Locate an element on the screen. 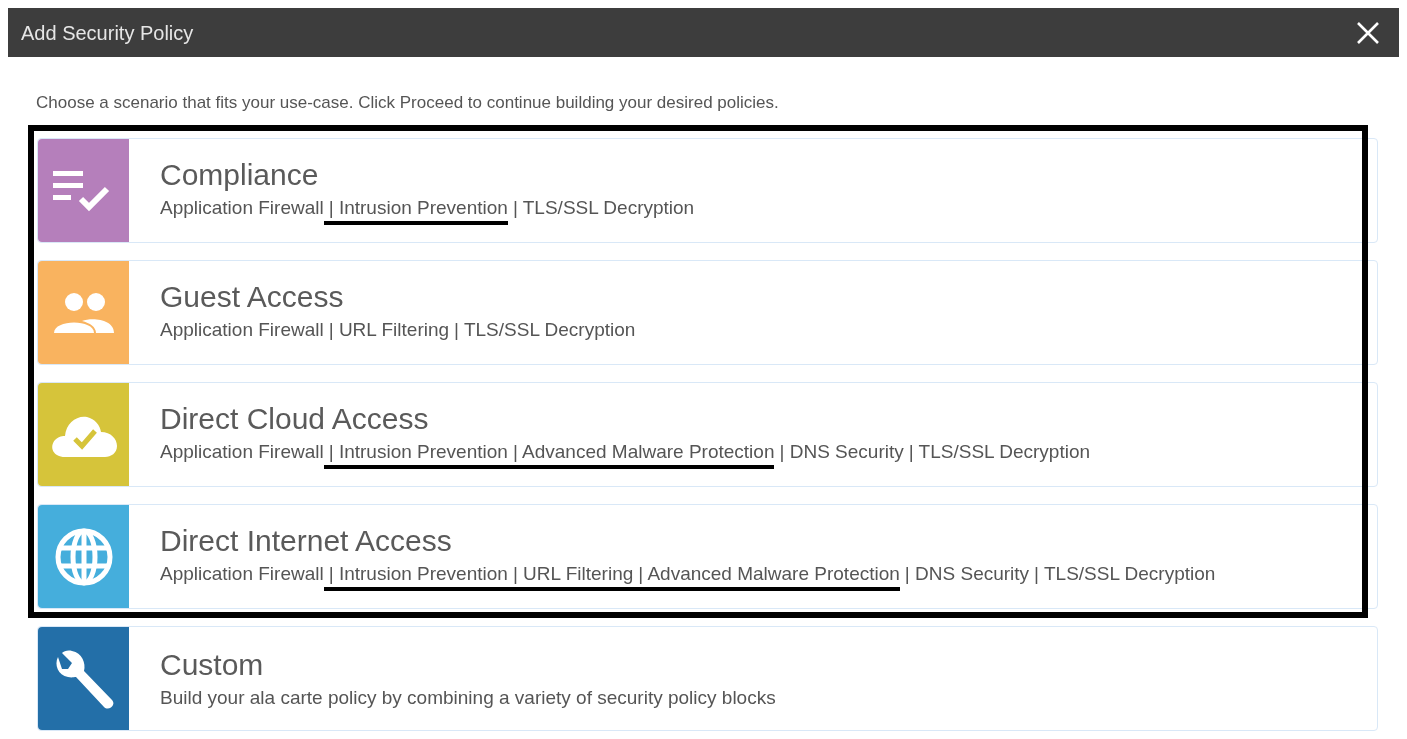 The width and height of the screenshot is (1407, 739). globe-icon is located at coordinates (83, 556).